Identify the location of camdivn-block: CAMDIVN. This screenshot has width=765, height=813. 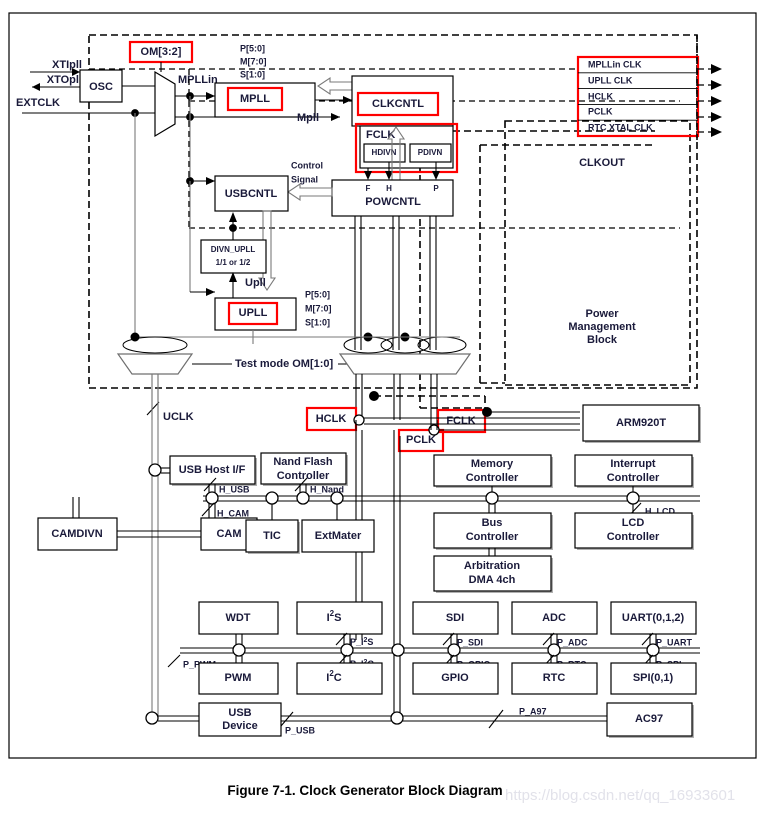
(77, 534).